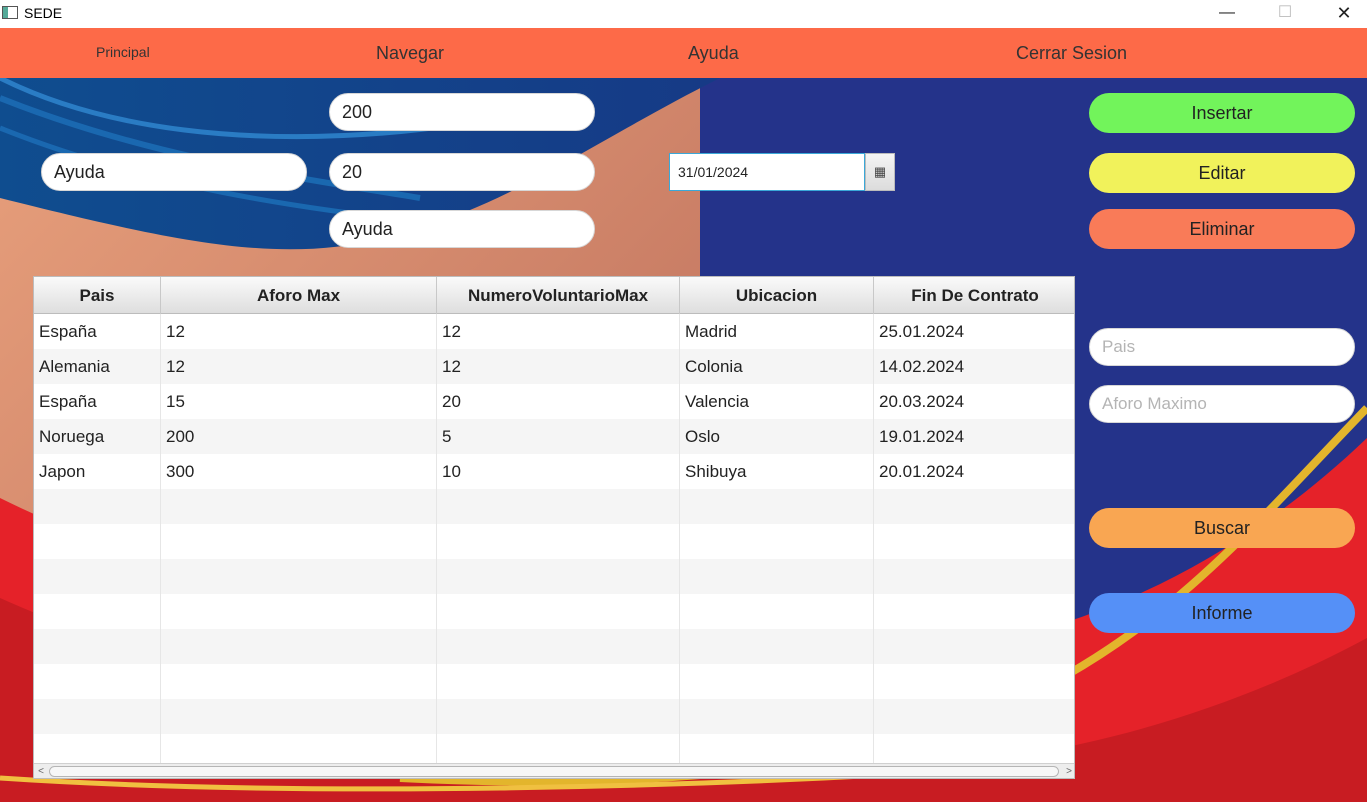 The image size is (1367, 802). What do you see at coordinates (713, 53) in the screenshot?
I see `menu-ayuda: Ayuda` at bounding box center [713, 53].